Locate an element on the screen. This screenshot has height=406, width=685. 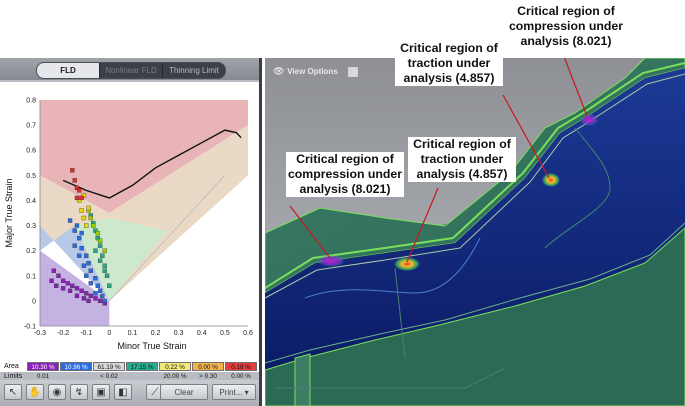
print-button: Print... ▾ is located at coordinates (234, 392).